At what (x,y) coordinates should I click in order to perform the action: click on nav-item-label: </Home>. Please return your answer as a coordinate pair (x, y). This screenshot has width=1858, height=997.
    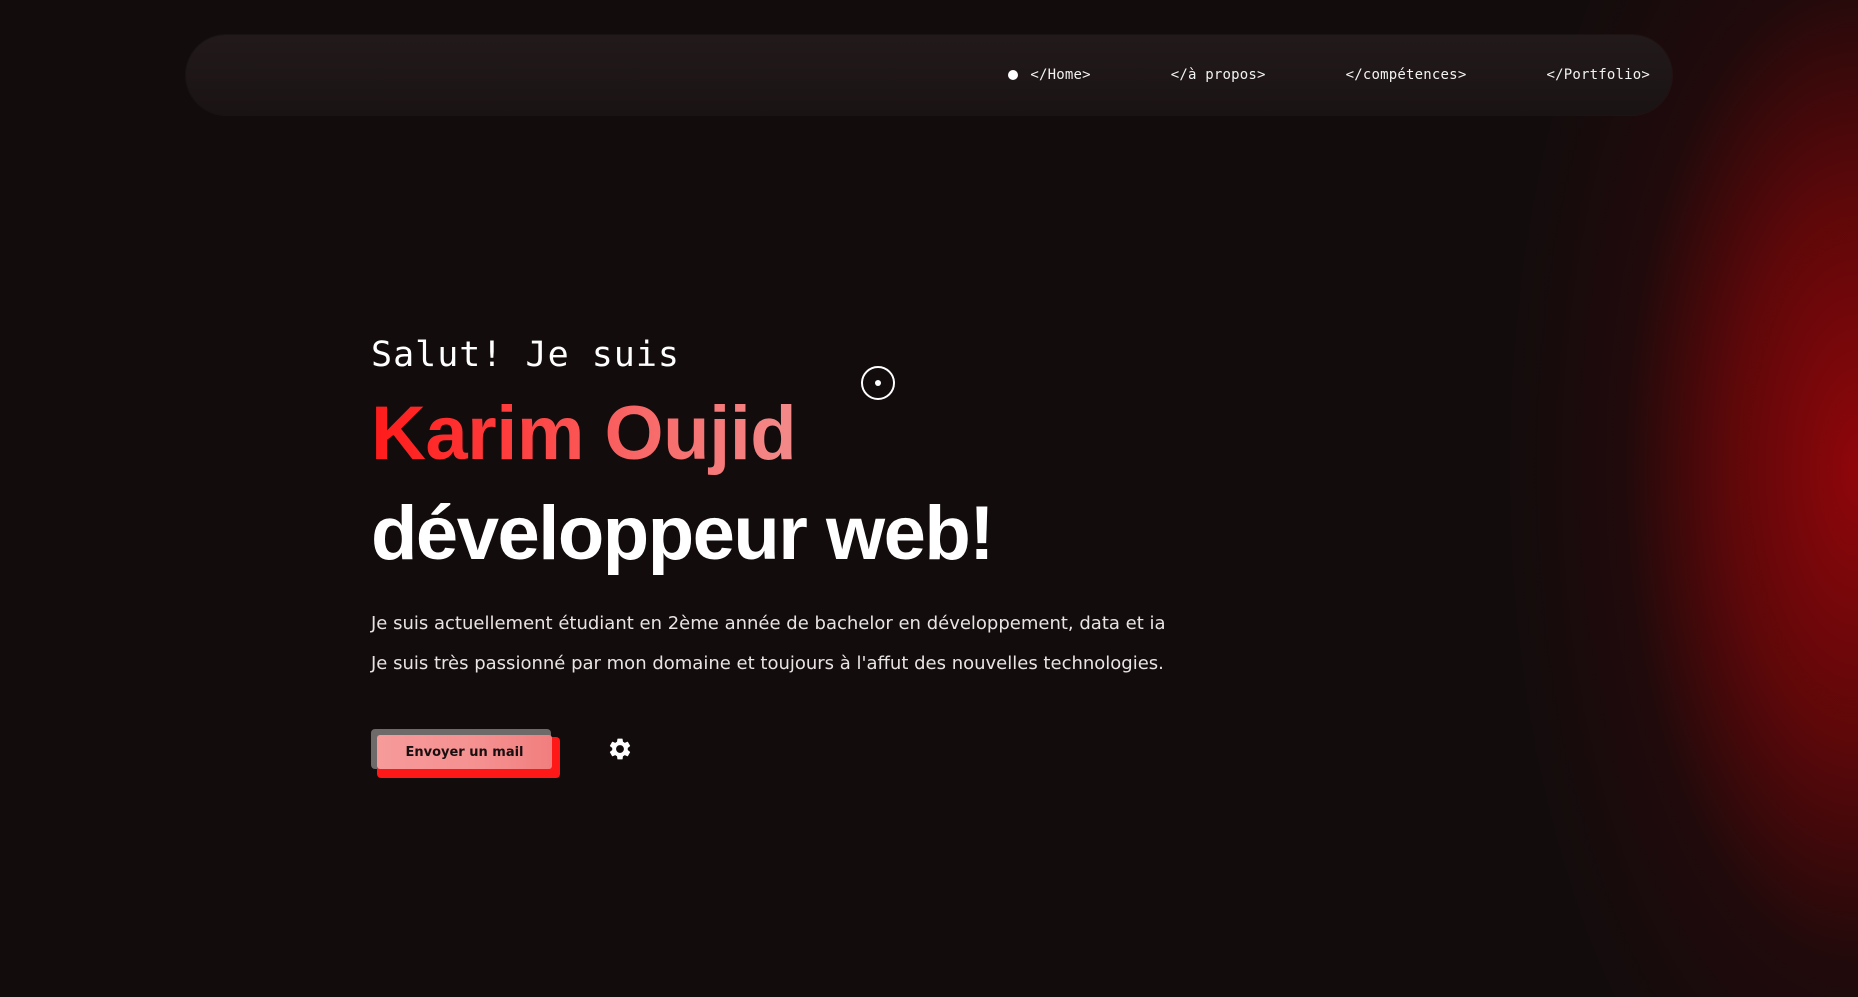
    Looking at the image, I should click on (1060, 75).